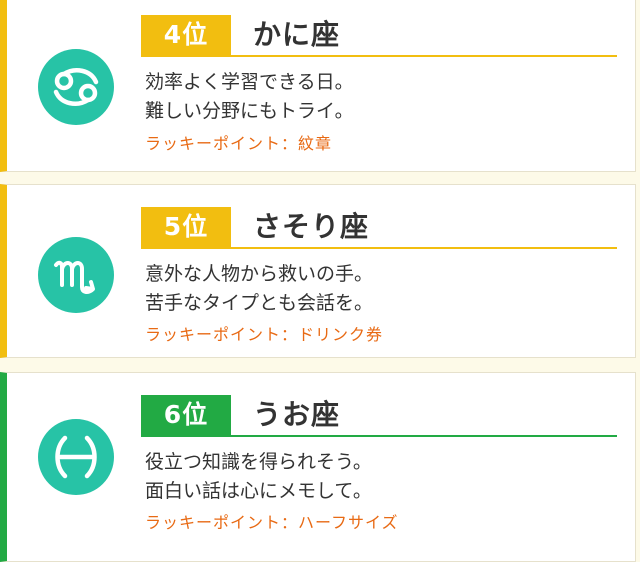  I want to click on rank-badge: 5位, so click(186, 227).